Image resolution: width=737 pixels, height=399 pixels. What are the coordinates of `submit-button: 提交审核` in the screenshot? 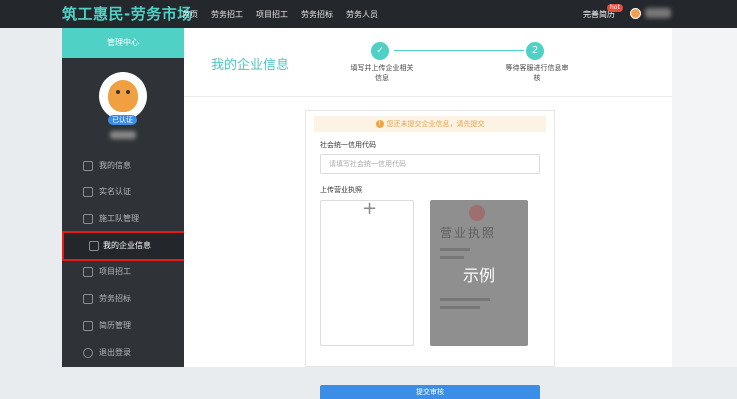 It's located at (430, 392).